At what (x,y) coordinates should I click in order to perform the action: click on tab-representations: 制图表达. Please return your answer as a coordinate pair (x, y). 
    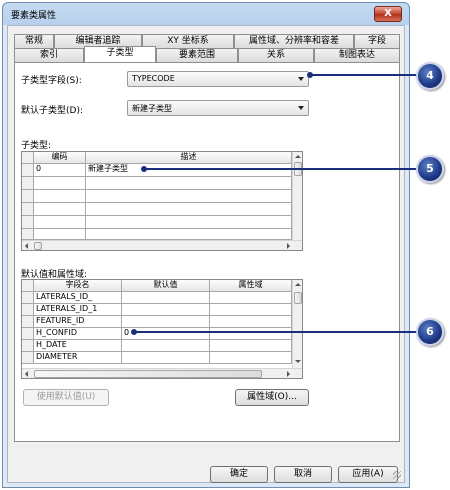
    Looking at the image, I should click on (357, 55).